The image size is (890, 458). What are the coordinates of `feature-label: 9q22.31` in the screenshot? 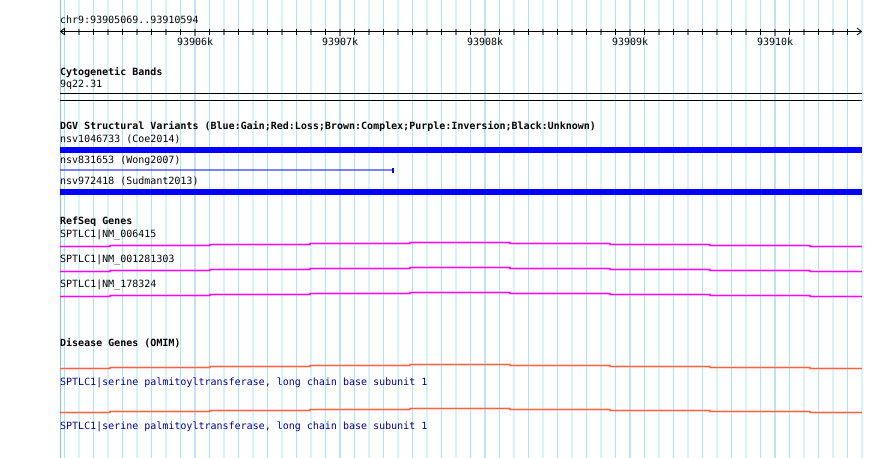 It's located at (82, 85).